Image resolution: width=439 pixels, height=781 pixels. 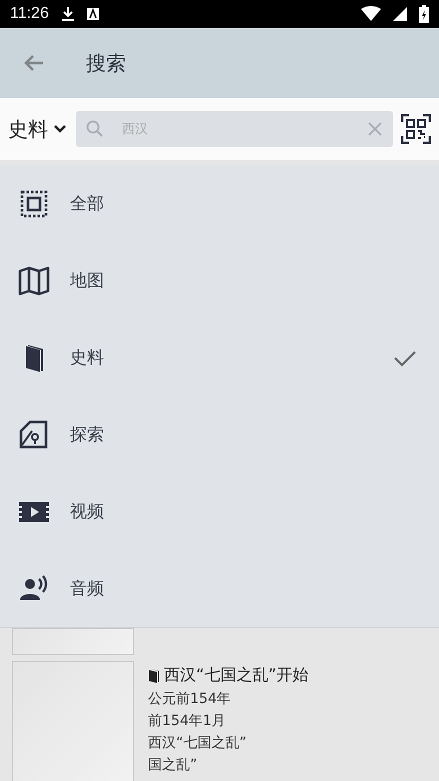 I want to click on result-snippet: 前154年1月, so click(x=187, y=721).